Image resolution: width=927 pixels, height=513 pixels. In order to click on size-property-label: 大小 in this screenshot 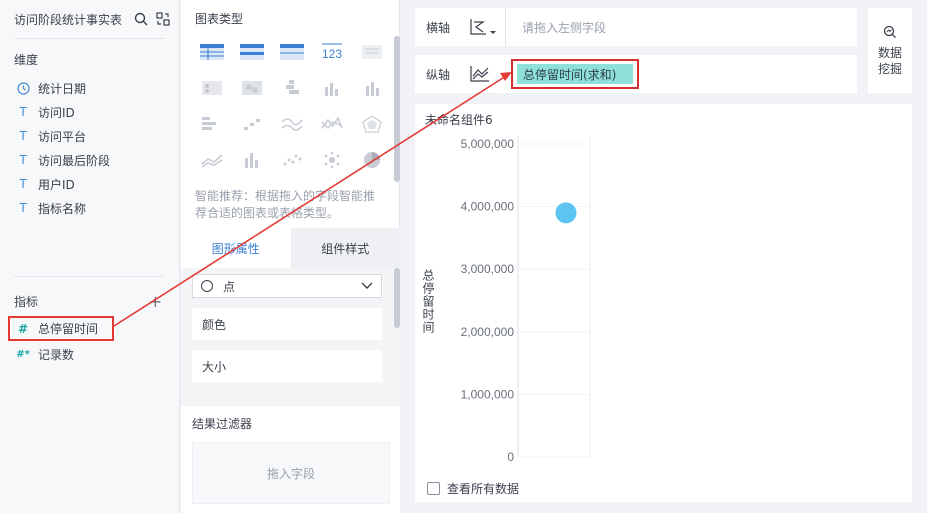, I will do `click(214, 366)`.